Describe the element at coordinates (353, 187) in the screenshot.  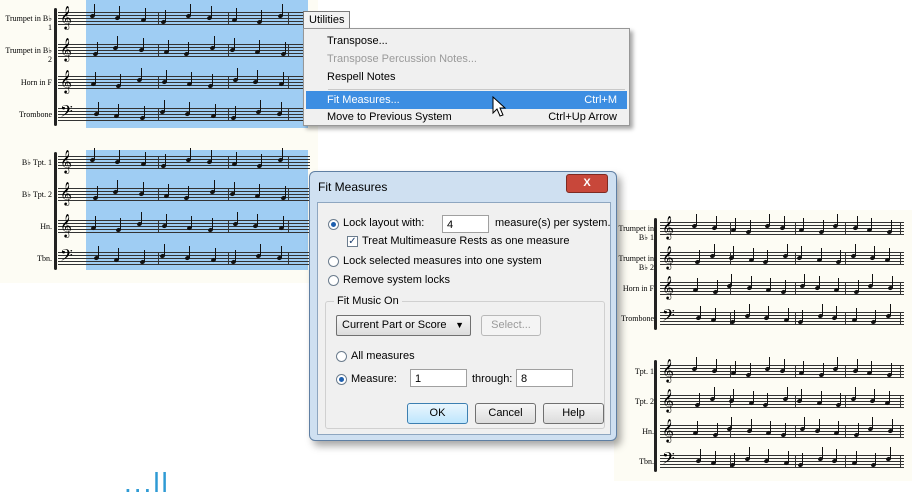
I see `dialog-title: Fit Measures` at that location.